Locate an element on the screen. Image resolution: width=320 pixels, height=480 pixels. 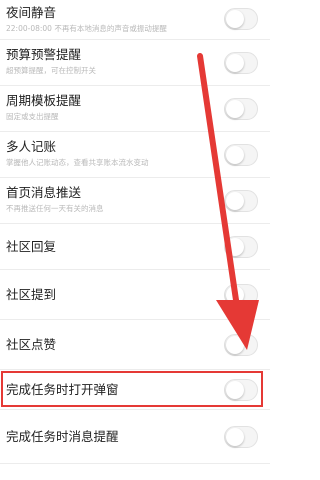
home-push-toggle is located at coordinates (241, 201).